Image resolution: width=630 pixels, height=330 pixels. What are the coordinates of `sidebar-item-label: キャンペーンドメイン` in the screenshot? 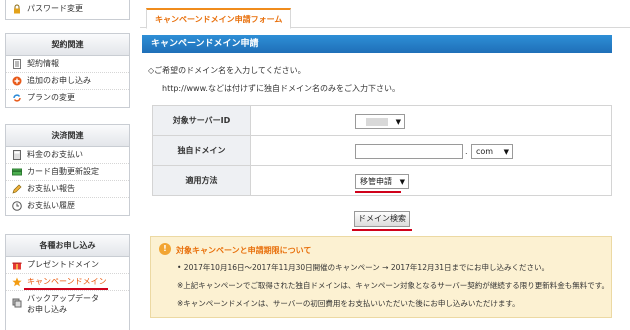 It's located at (67, 281).